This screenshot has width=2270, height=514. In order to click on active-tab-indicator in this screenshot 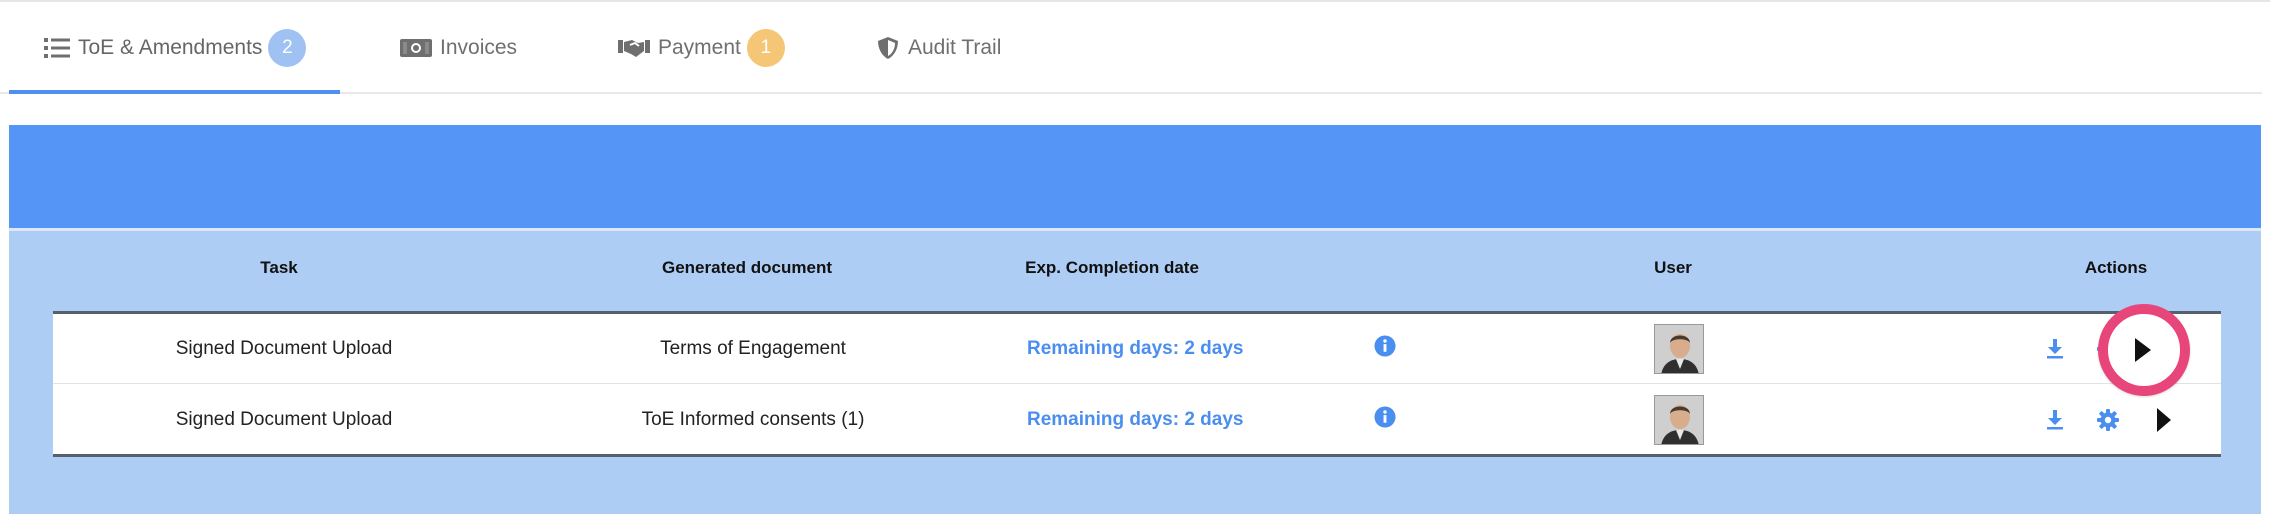, I will do `click(174, 92)`.